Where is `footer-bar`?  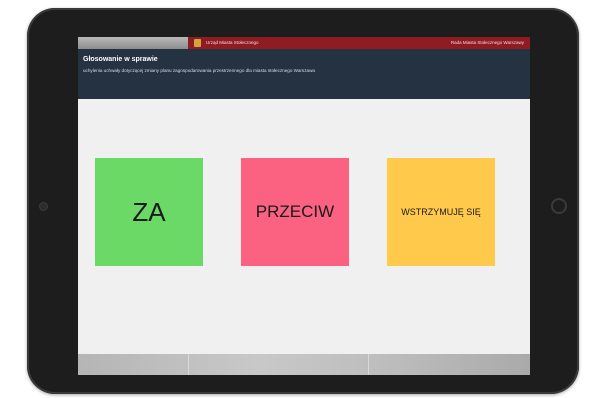
footer-bar is located at coordinates (304, 364).